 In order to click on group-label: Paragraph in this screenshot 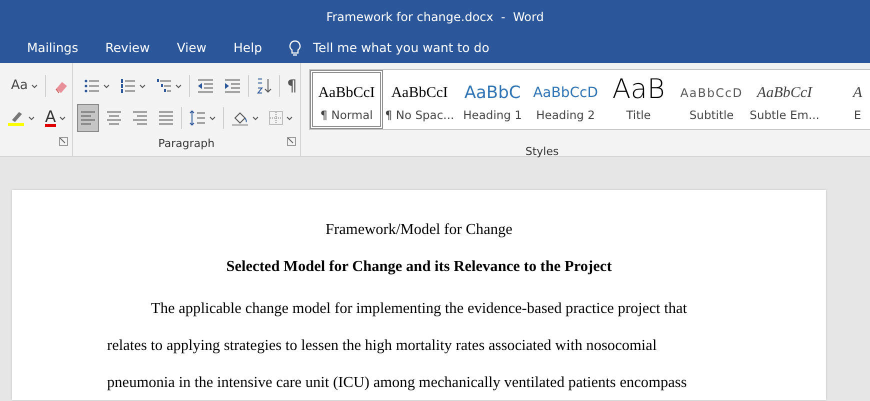, I will do `click(186, 143)`.